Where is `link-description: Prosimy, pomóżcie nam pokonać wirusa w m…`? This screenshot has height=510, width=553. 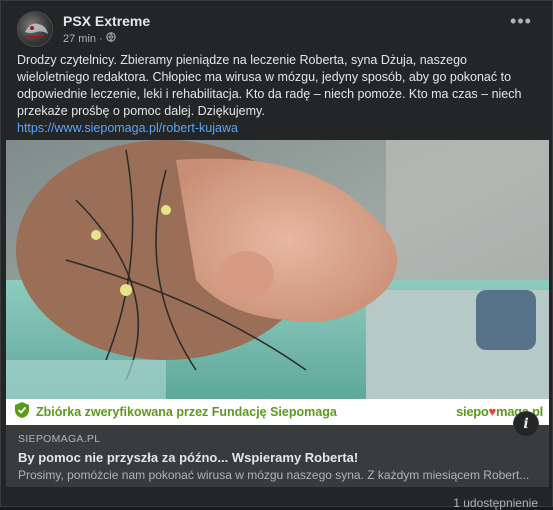 link-description: Prosimy, pomóżcie nam pokonać wirusa w m… is located at coordinates (274, 475).